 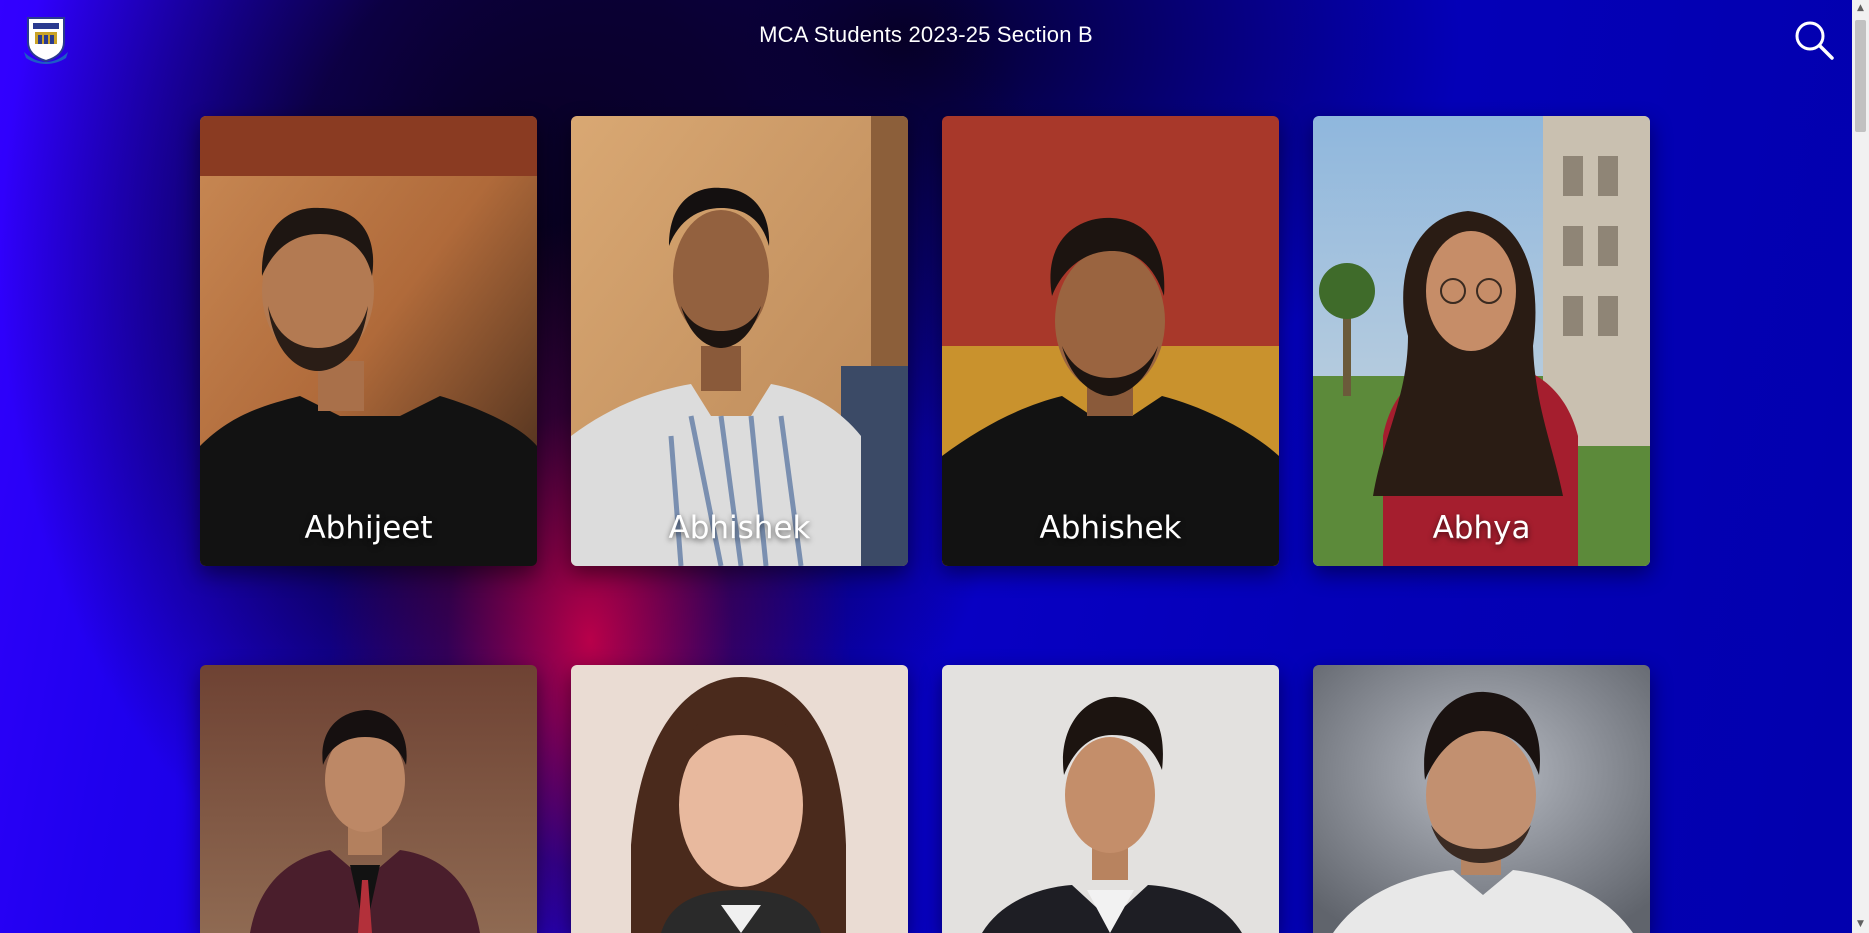 What do you see at coordinates (1481, 528) in the screenshot?
I see `student-name: Abhya` at bounding box center [1481, 528].